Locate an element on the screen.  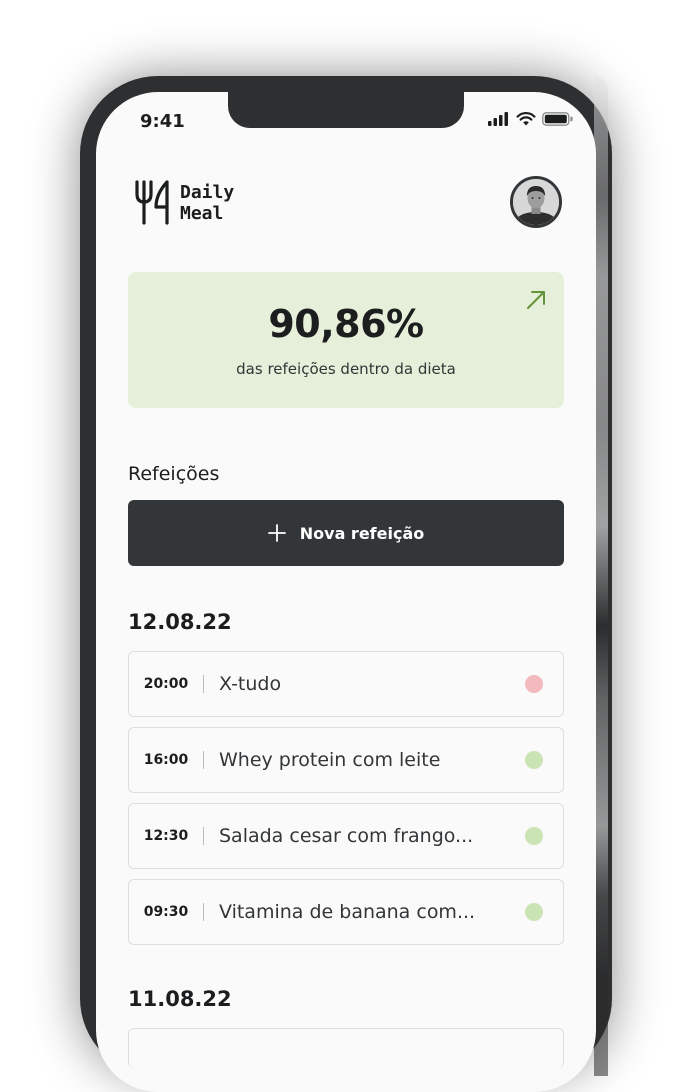
day-date: 11.08.22 is located at coordinates (180, 999).